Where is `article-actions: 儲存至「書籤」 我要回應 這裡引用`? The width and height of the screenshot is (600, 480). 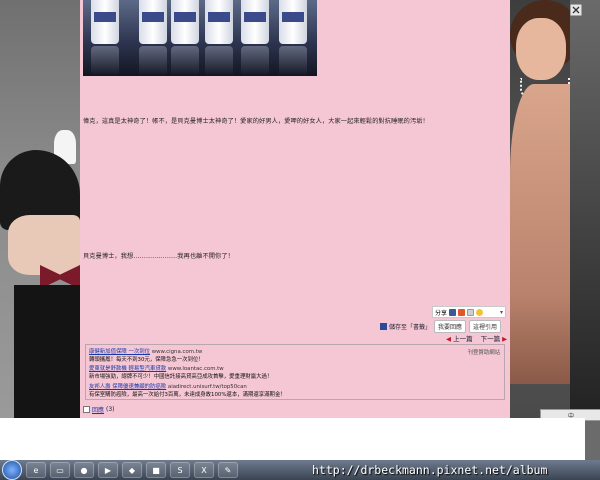 article-actions: 儲存至「書籤」 我要回應 這裡引用 is located at coordinates (441, 326).